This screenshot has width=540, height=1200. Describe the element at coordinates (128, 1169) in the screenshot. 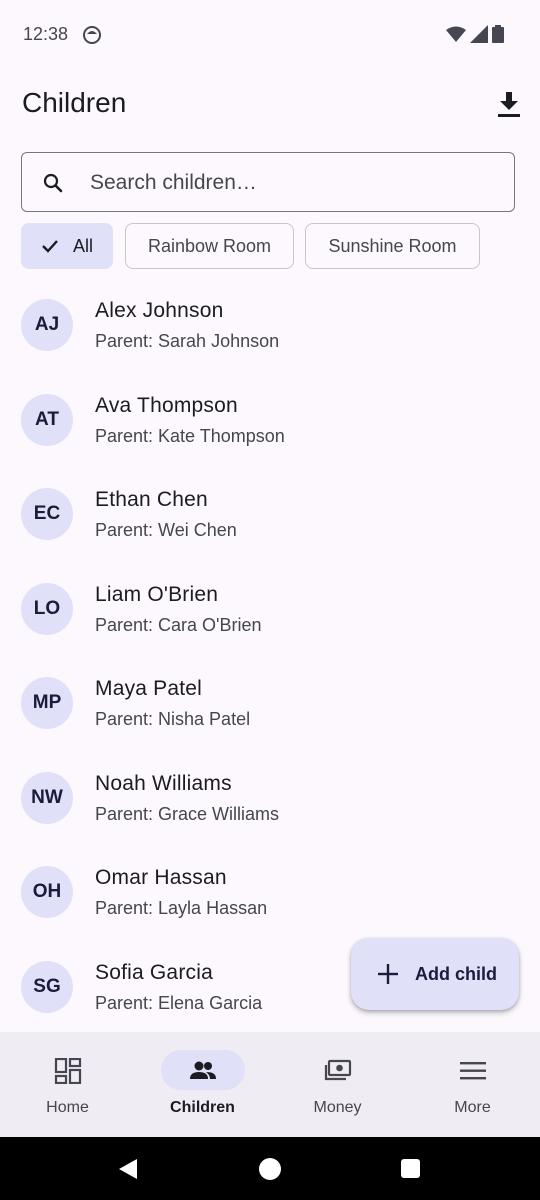

I see `back-icon` at that location.